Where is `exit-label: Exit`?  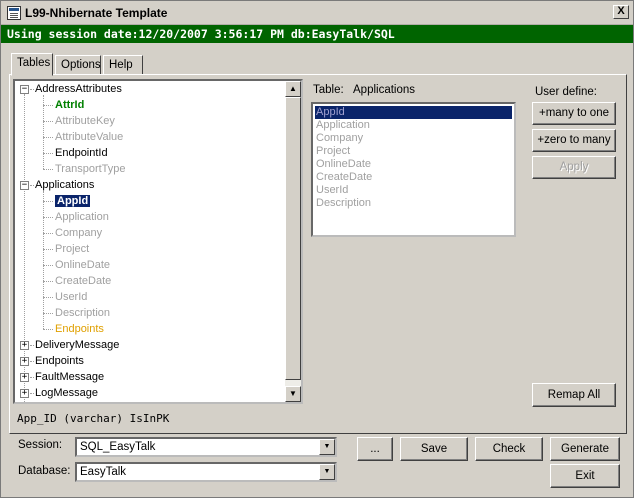
exit-label: Exit is located at coordinates (585, 476).